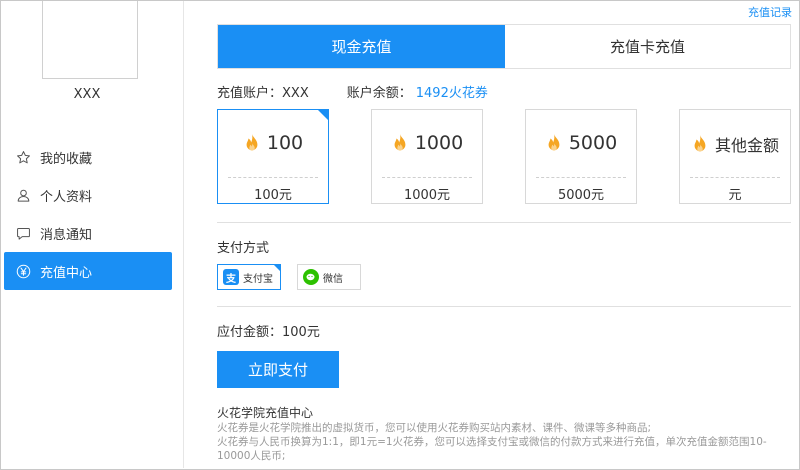 The image size is (800, 470). What do you see at coordinates (23, 233) in the screenshot?
I see `message-icon` at bounding box center [23, 233].